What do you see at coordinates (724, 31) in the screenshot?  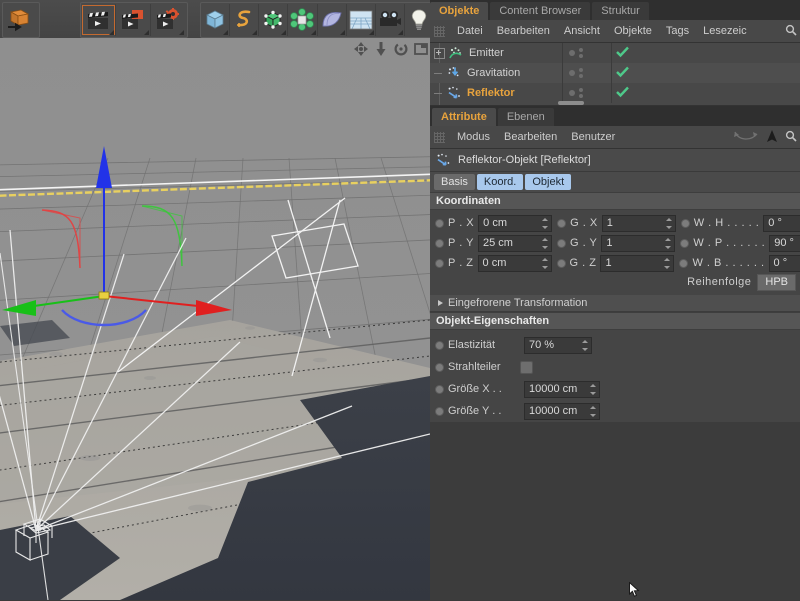 I see `menu-lesezeichen: Lesezeic` at bounding box center [724, 31].